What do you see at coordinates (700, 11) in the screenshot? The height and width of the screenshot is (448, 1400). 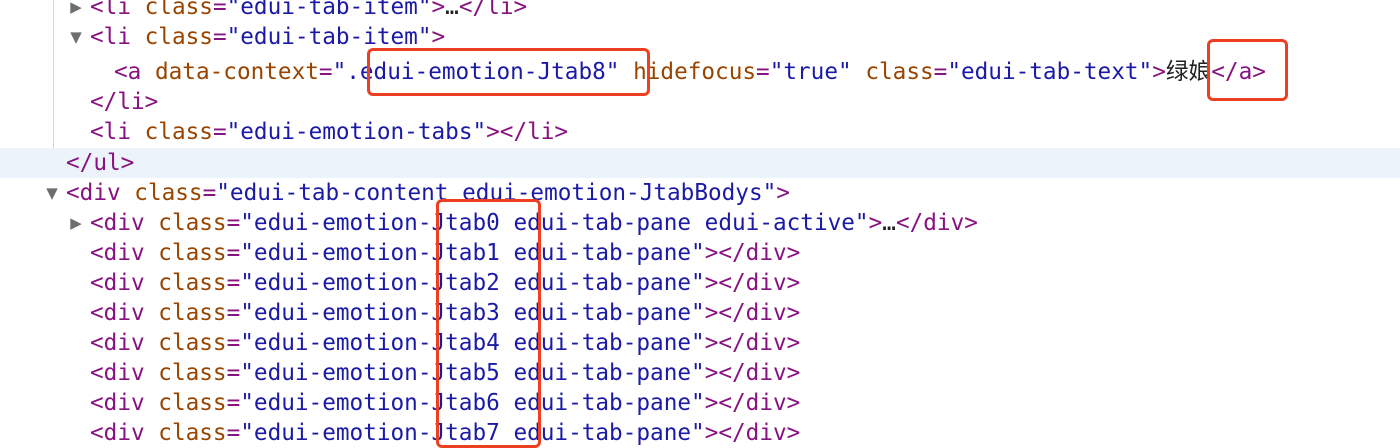 I see `tree-node-li-tab-item-collapsed: ▶ <li class="edui-tab-item">…</li>` at bounding box center [700, 11].